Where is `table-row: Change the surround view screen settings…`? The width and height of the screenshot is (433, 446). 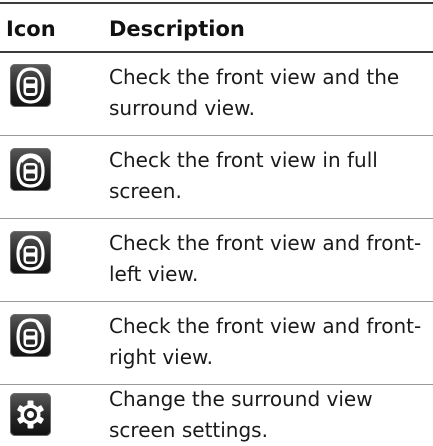 table-row: Change the surround view screen settings… is located at coordinates (216, 414).